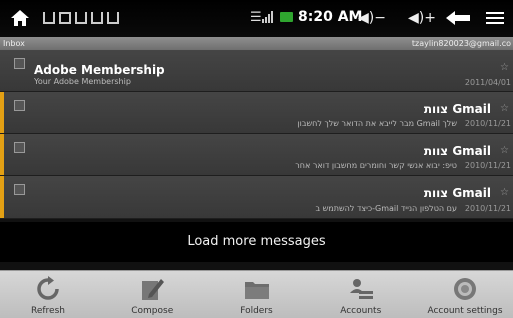 The image size is (513, 318). Describe the element at coordinates (82, 81) in the screenshot. I see `message-subject: Your Adobe Membership` at that location.